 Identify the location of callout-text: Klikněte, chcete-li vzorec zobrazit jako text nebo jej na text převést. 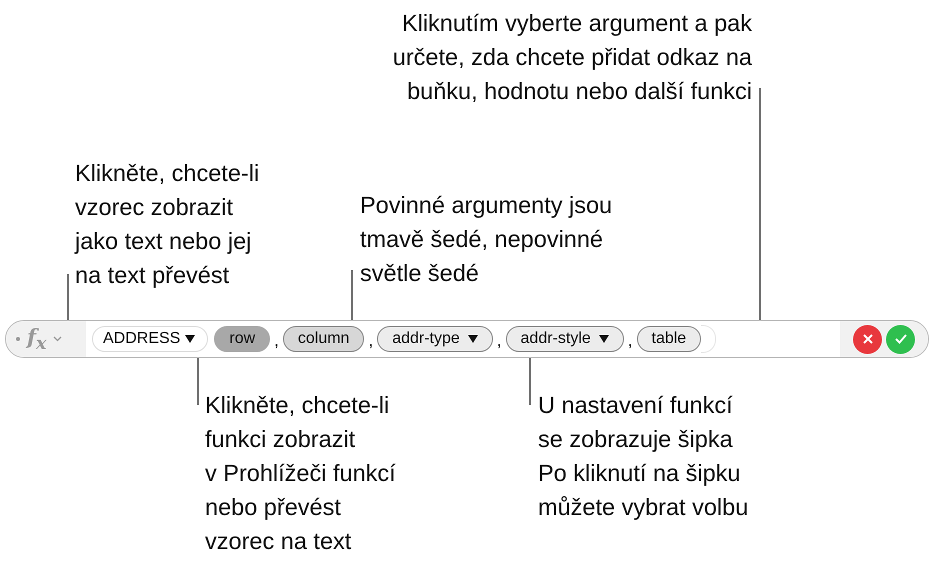
(167, 224).